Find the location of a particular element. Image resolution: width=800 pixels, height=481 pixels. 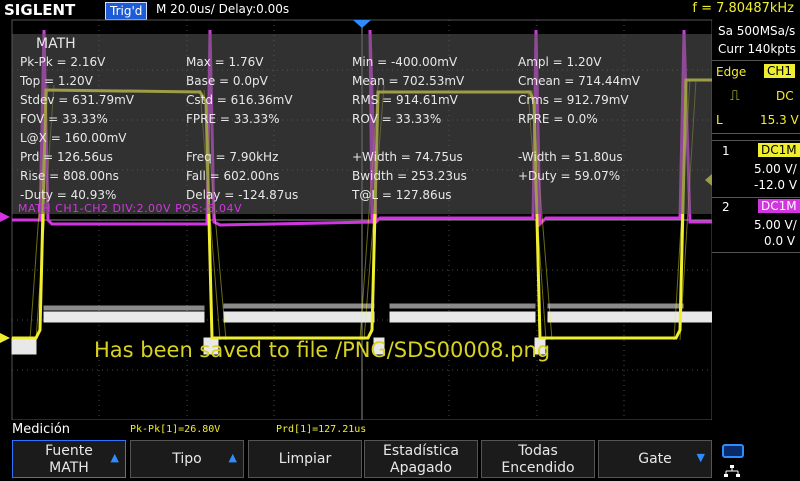

softkey-line1: Todas is located at coordinates (538, 451).